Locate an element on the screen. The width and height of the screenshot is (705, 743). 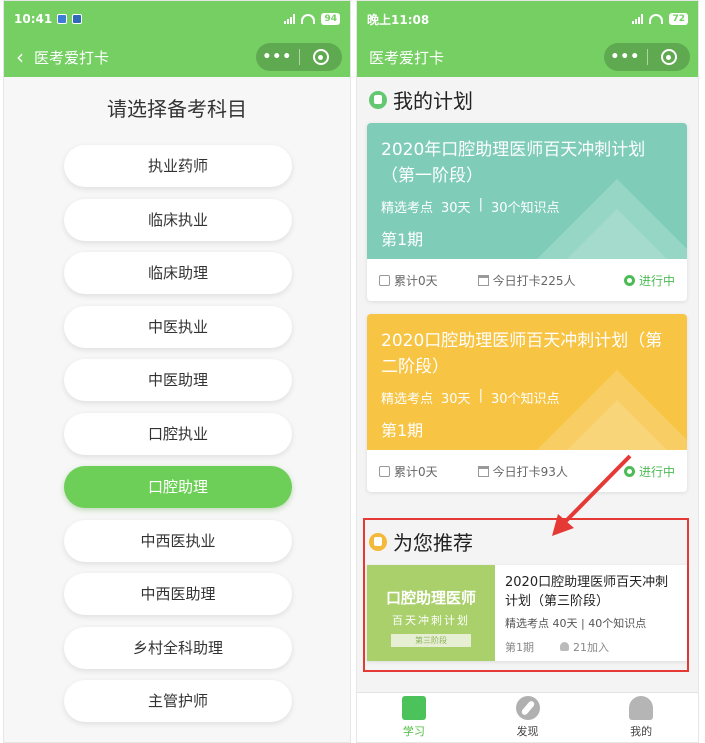
subject-option: 中医执业 is located at coordinates (178, 326).